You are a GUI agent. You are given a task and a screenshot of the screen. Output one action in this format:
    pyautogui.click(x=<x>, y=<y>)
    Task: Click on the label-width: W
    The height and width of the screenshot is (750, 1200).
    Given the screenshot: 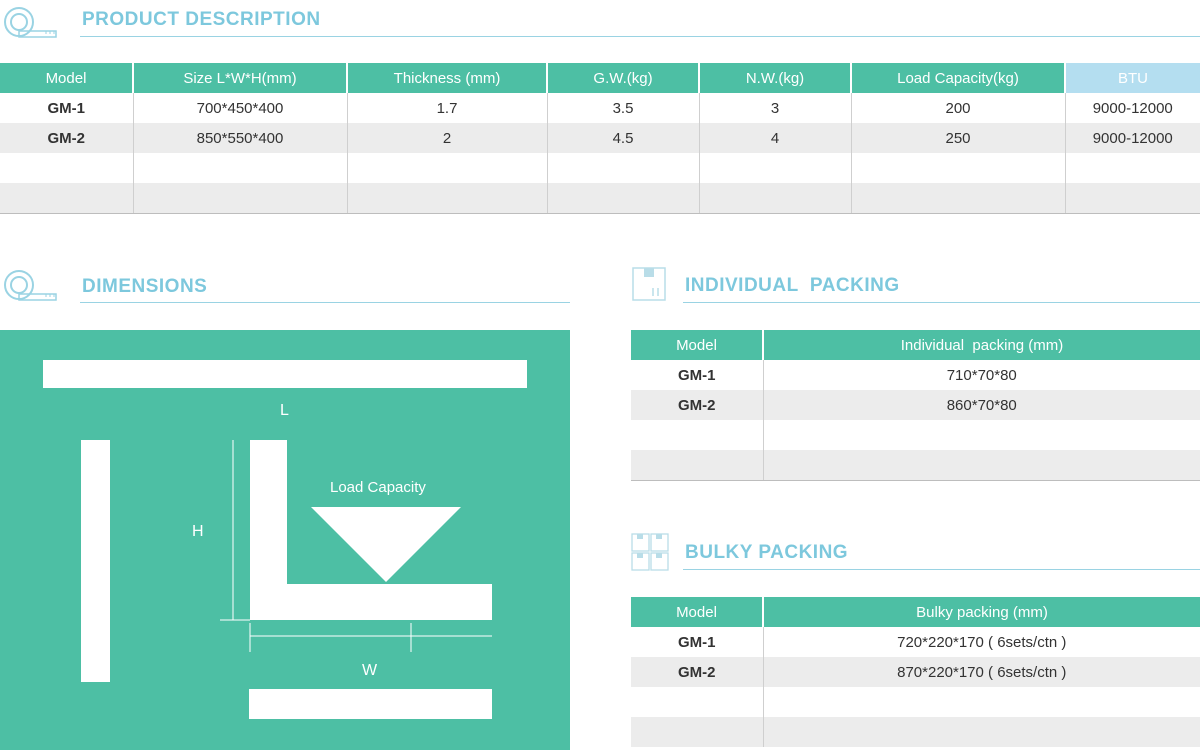 What is the action you would take?
    pyautogui.click(x=370, y=670)
    